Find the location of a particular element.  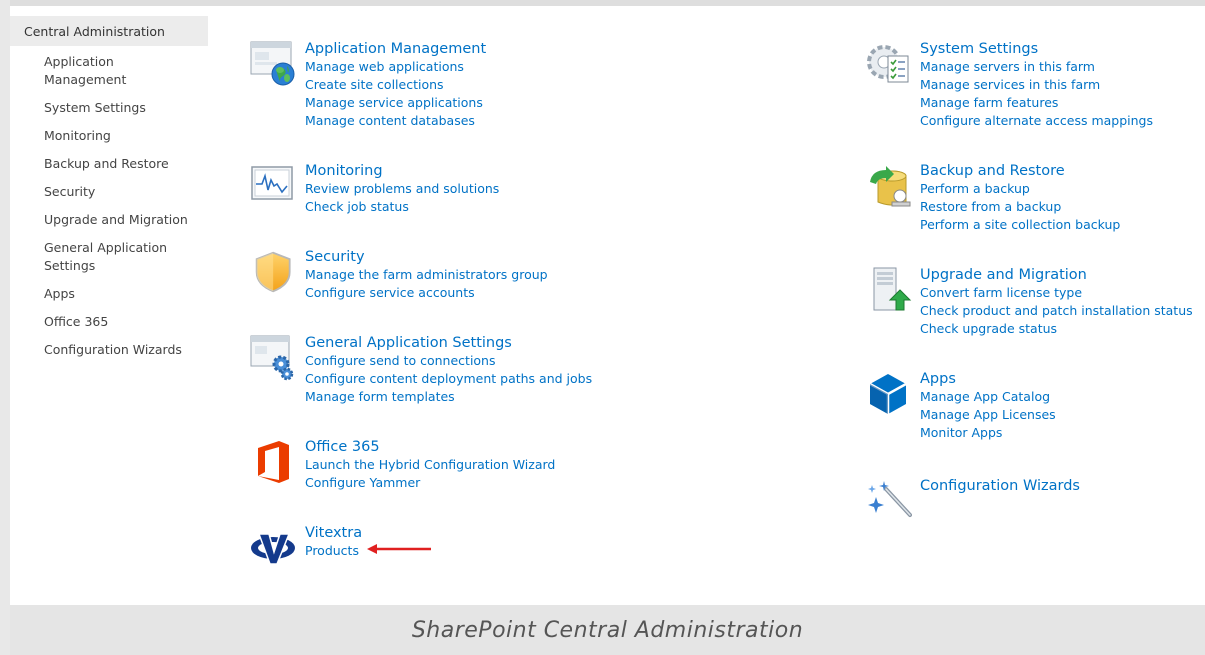

annotation-arrow-icon is located at coordinates (399, 549).